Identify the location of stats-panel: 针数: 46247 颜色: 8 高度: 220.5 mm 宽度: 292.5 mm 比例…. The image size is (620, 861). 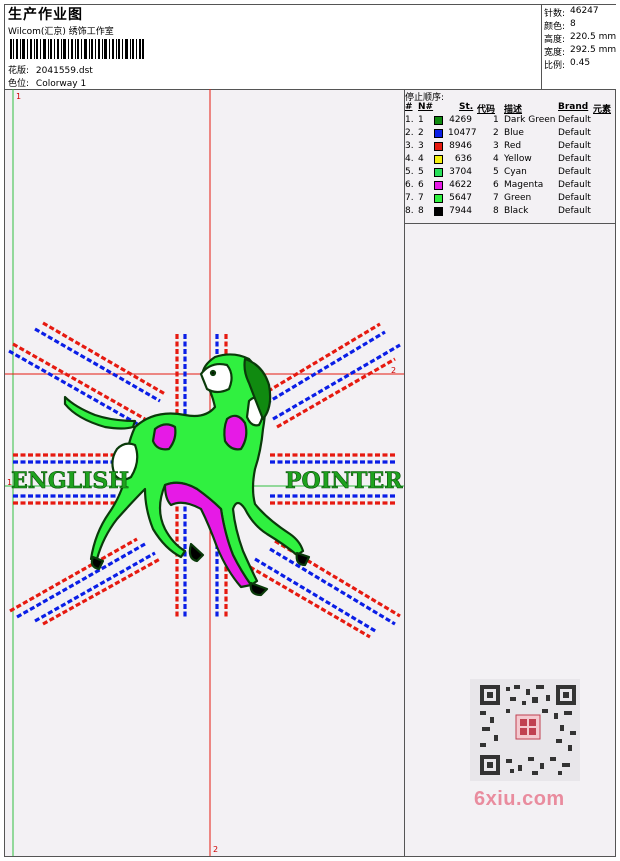
(578, 47).